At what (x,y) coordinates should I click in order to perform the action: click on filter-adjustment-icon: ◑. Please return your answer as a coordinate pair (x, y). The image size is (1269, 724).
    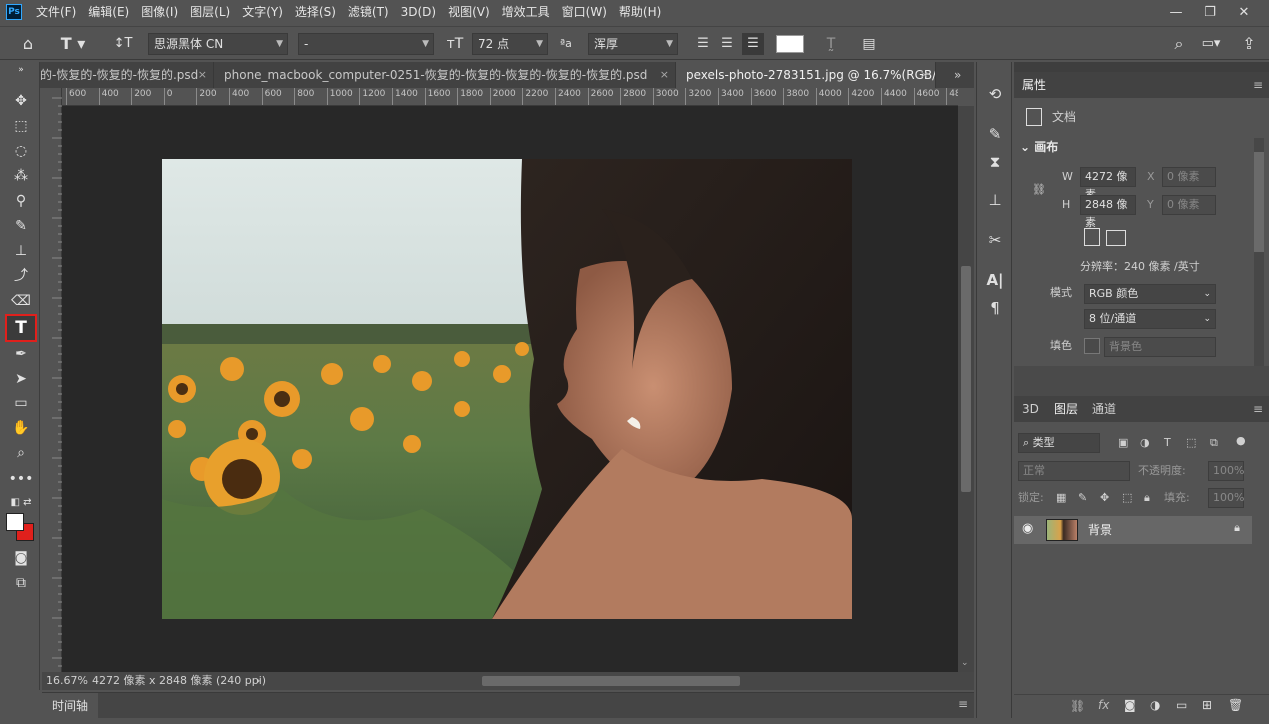
    Looking at the image, I should click on (1145, 443).